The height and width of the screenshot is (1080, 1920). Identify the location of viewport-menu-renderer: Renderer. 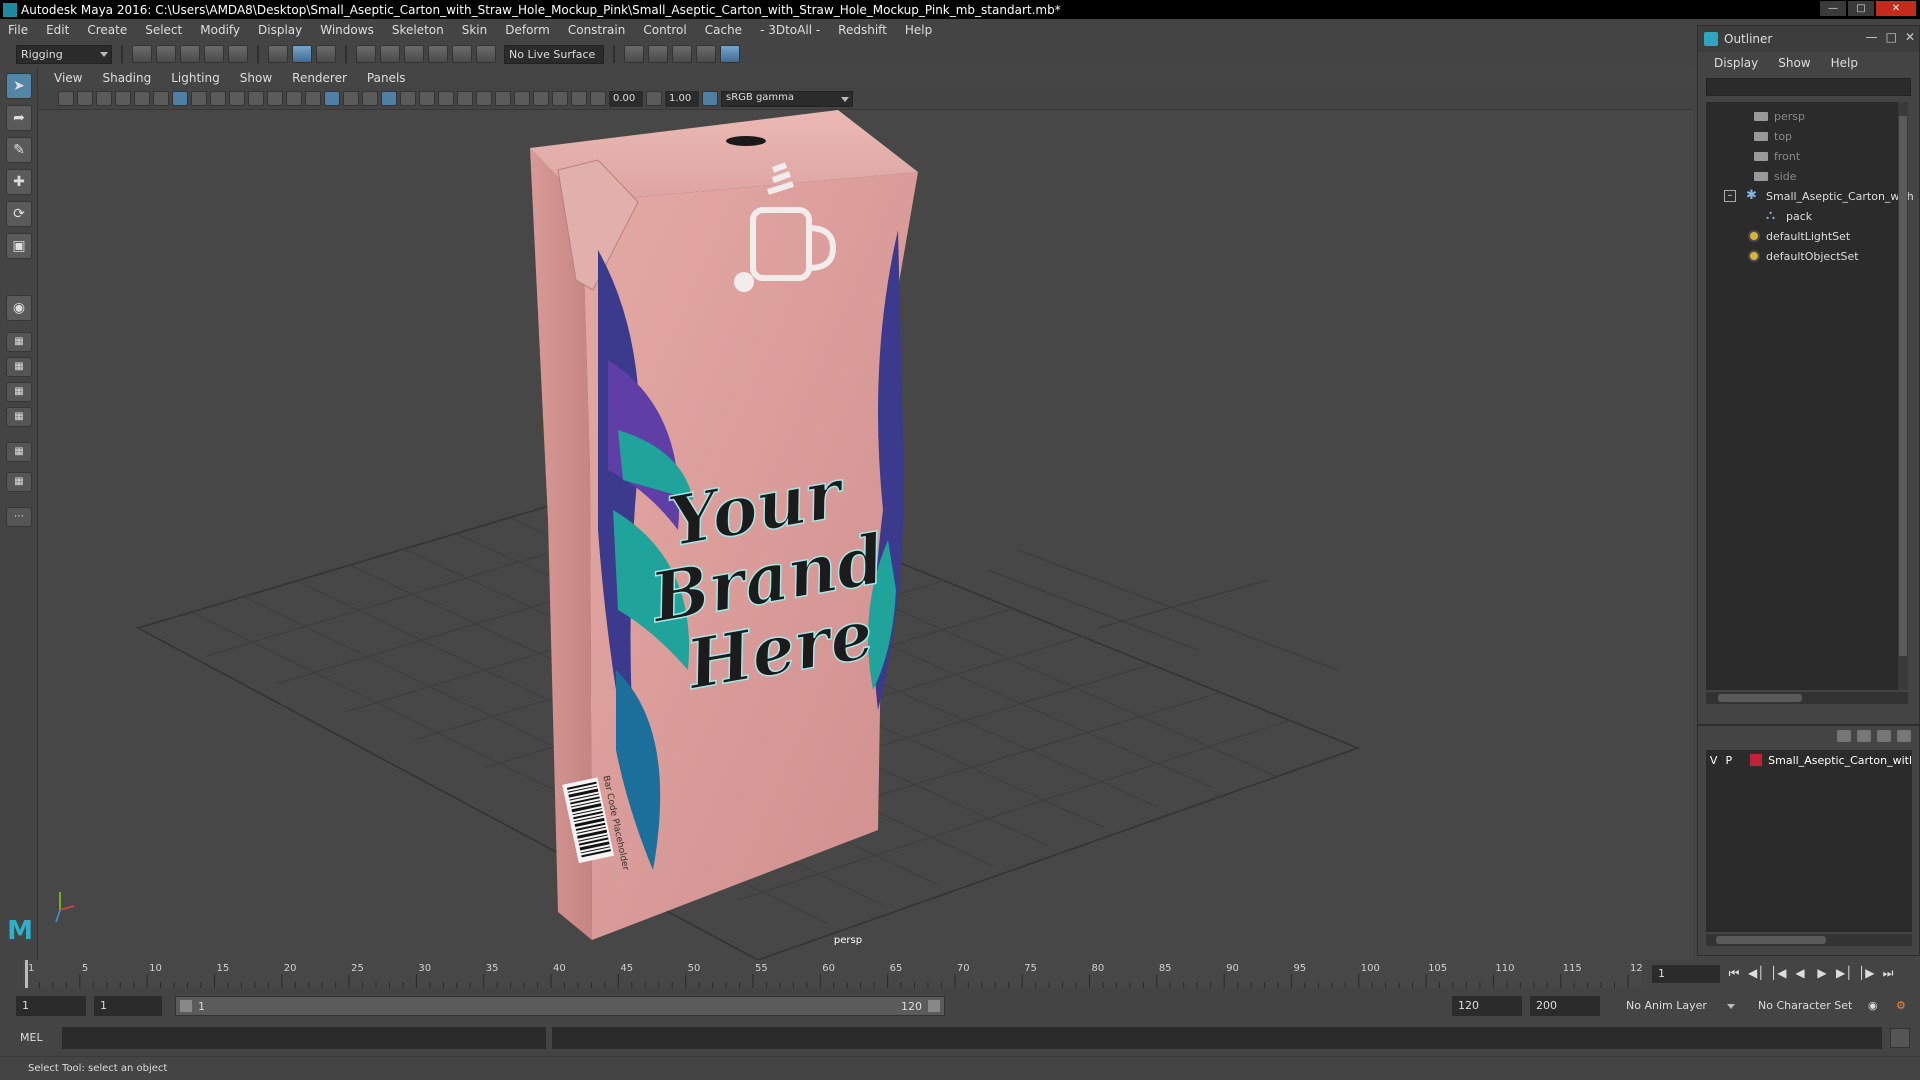
(319, 78).